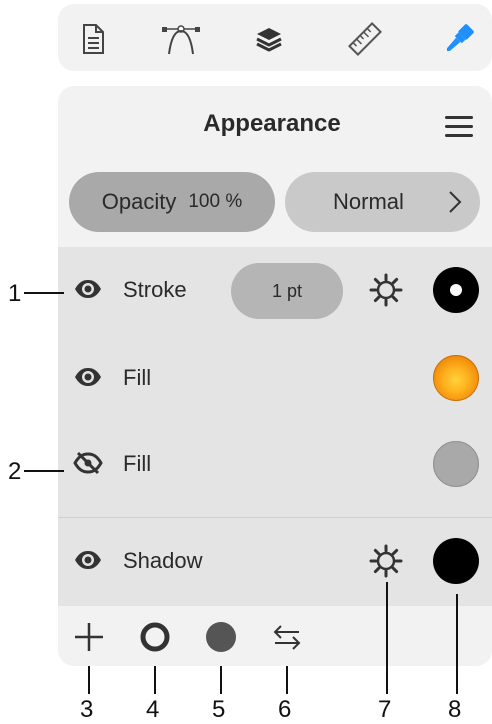 Image resolution: width=492 pixels, height=724 pixels. What do you see at coordinates (287, 637) in the screenshot?
I see `swap-icon` at bounding box center [287, 637].